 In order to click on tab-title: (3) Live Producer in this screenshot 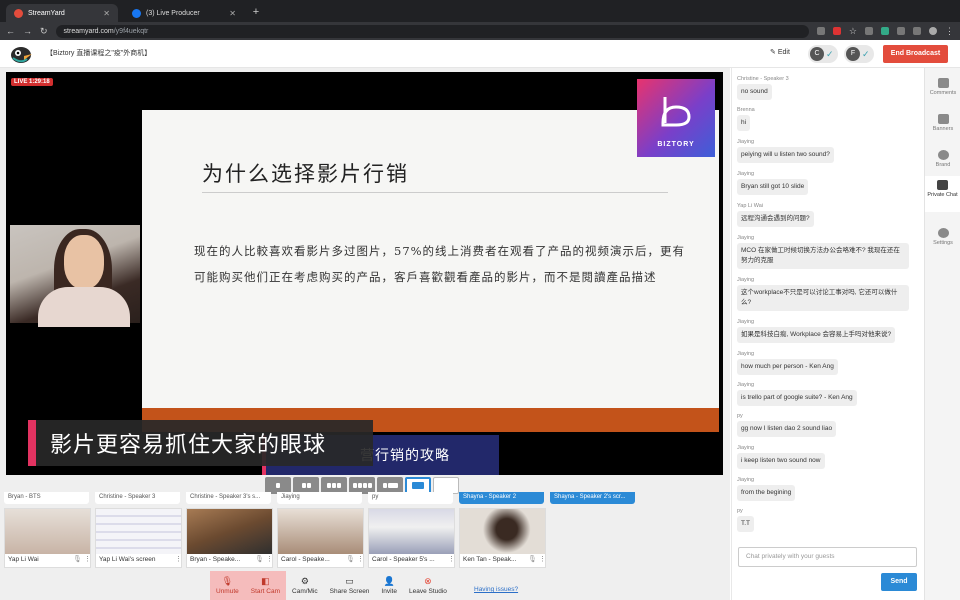, I will do `click(173, 13)`.